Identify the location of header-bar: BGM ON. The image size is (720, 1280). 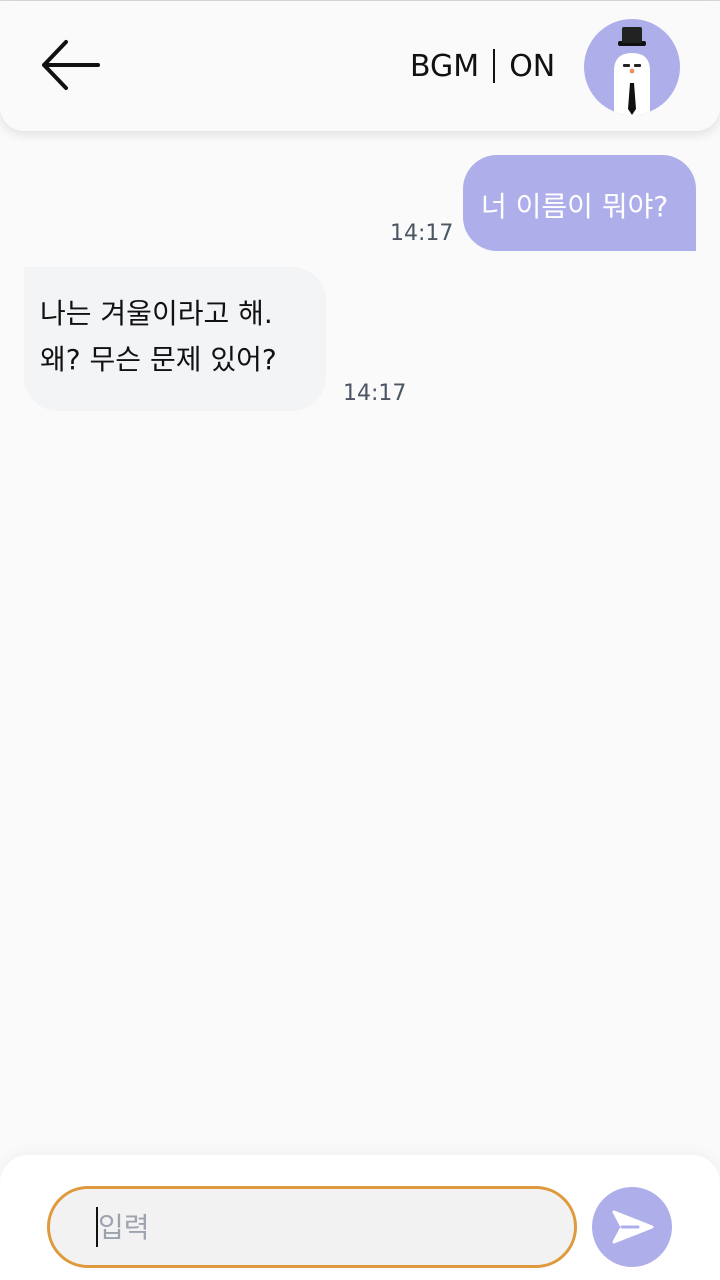
(360, 66).